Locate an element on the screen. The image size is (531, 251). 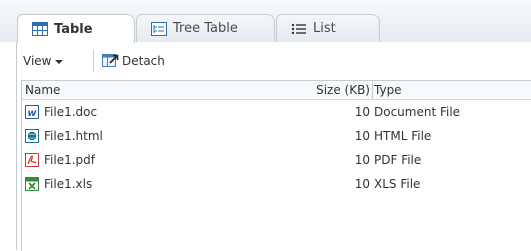
column-header-type: Type is located at coordinates (449, 90).